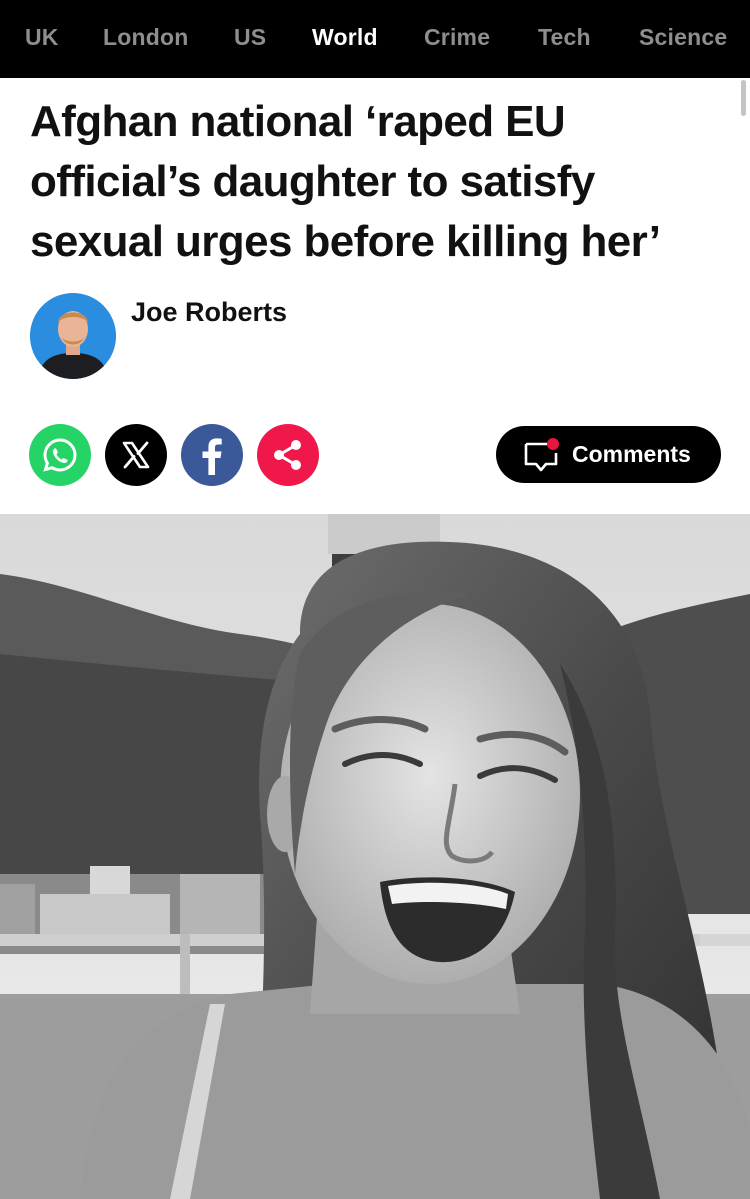  Describe the element at coordinates (250, 37) in the screenshot. I see `nav-item-us: US` at that location.